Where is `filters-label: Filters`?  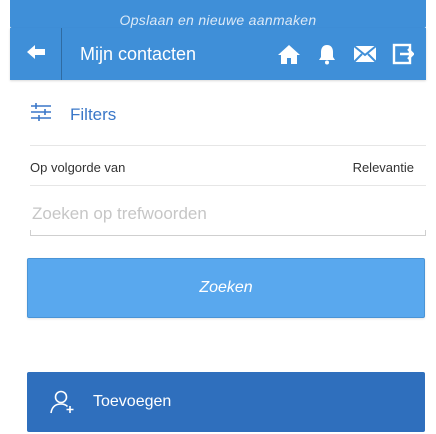 filters-label: Filters is located at coordinates (93, 114).